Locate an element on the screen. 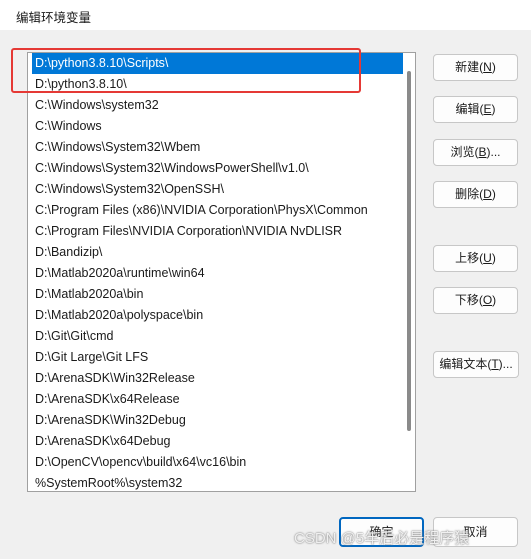  delete-button-hotkey: D is located at coordinates (487, 194).